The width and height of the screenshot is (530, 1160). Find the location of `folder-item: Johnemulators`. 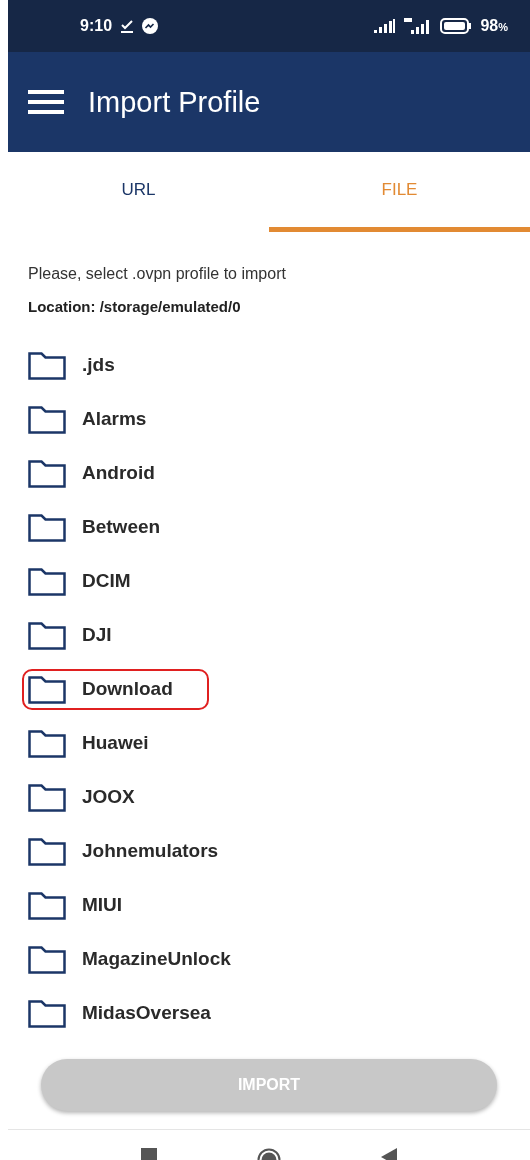

folder-item: Johnemulators is located at coordinates (138, 851).